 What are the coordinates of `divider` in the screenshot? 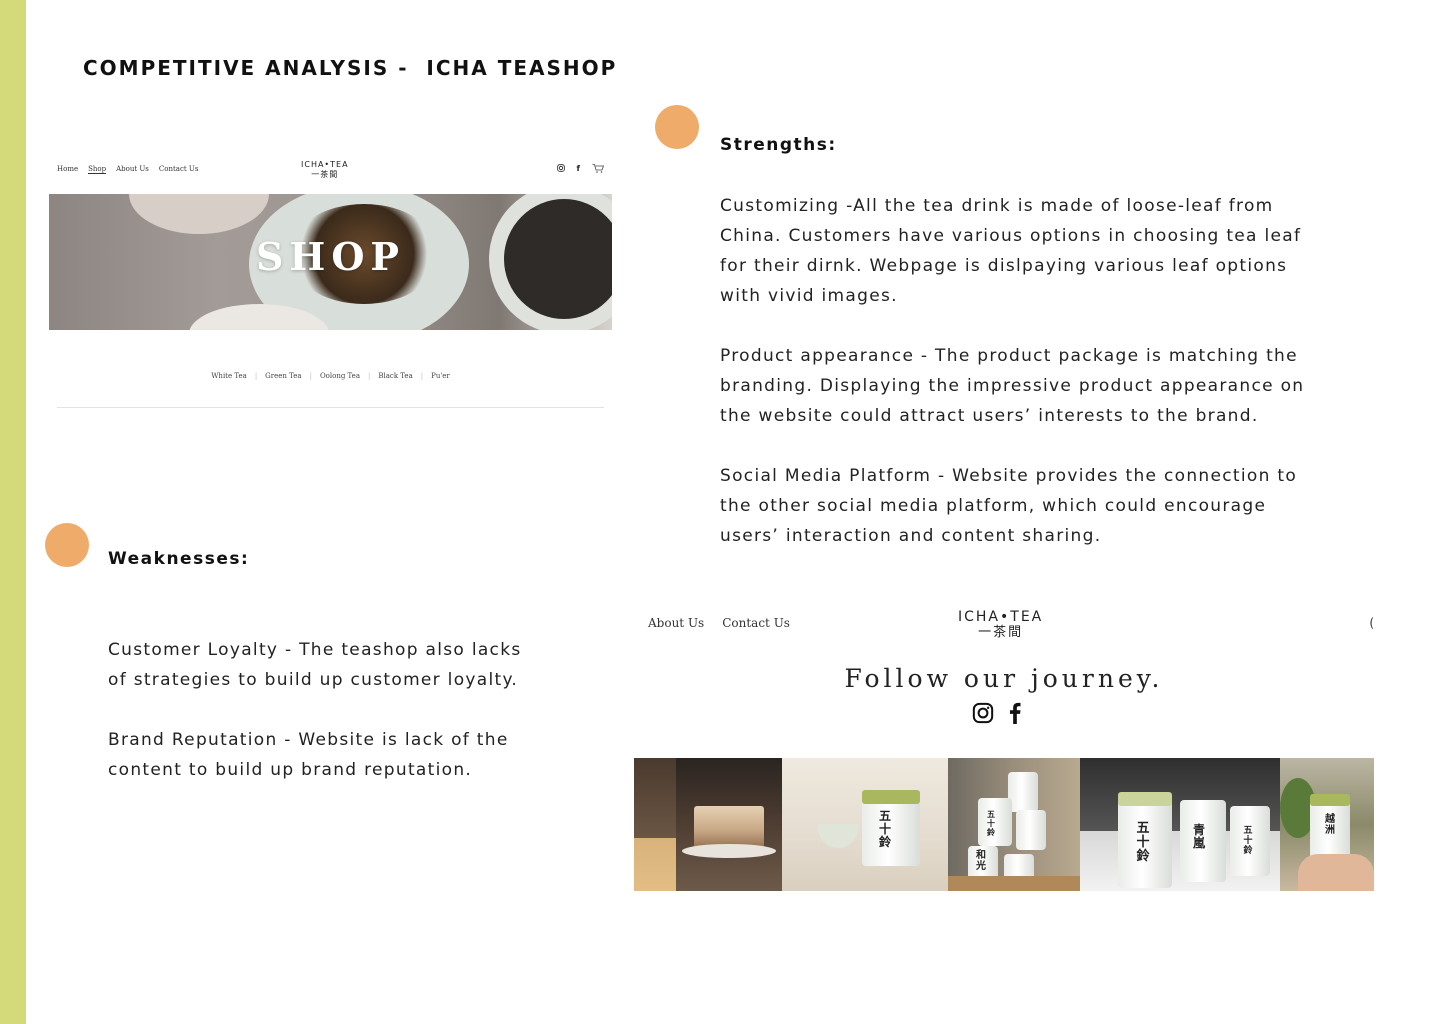 It's located at (330, 407).